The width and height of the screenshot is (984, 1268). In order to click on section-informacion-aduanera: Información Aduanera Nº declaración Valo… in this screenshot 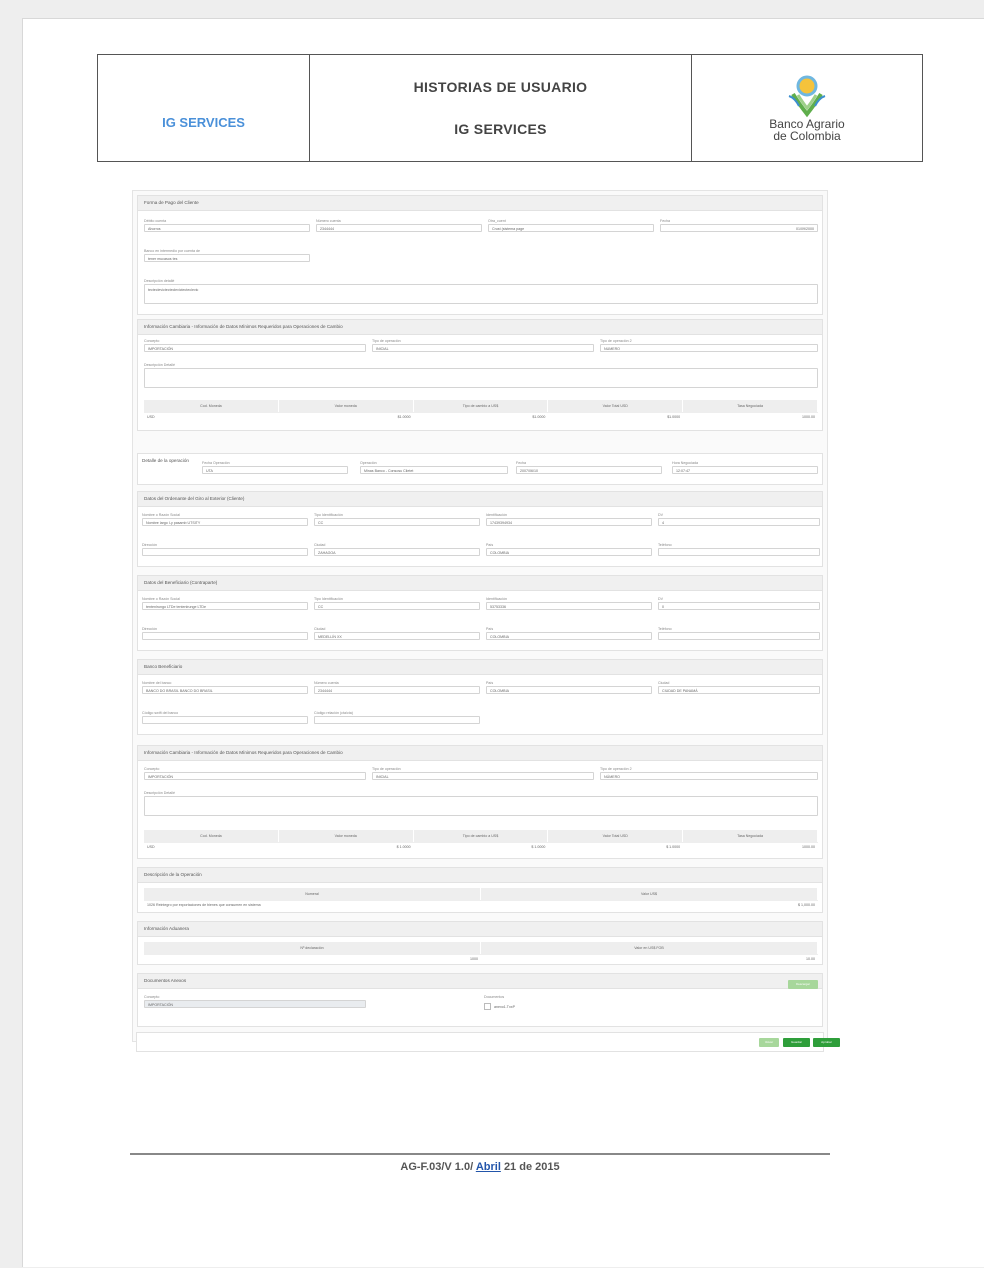, I will do `click(480, 943)`.